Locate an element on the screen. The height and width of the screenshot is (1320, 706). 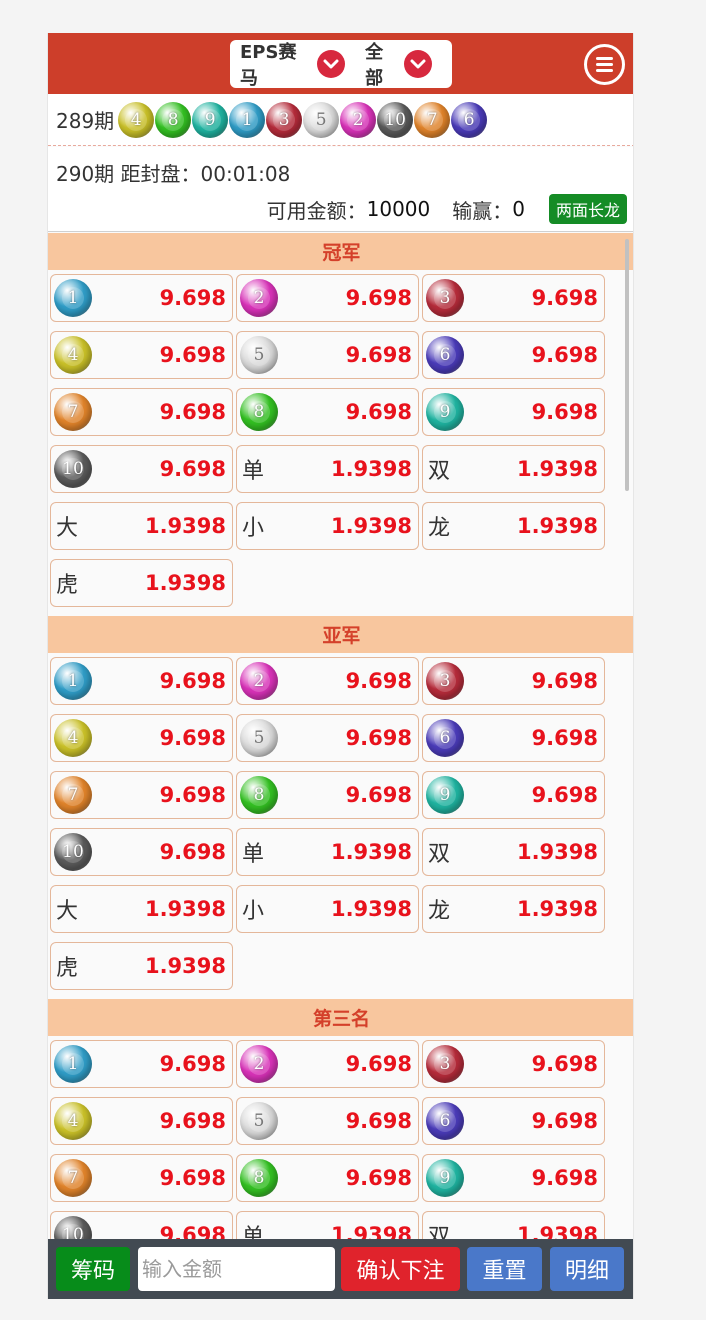
confirm-bet-button: 确认下注 is located at coordinates (400, 1269).